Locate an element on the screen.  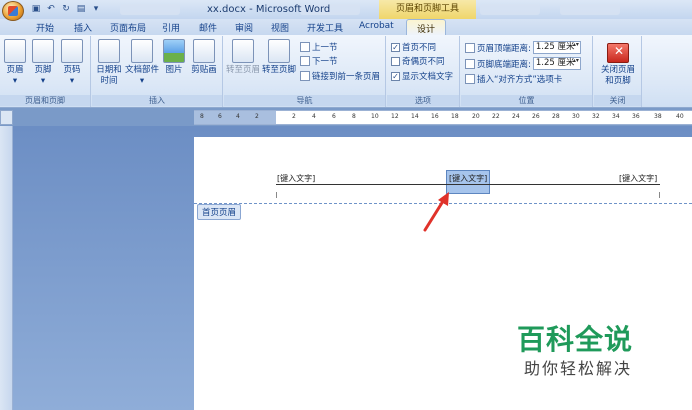
goto-footer-button: 转至页脚 is located at coordinates (279, 57).